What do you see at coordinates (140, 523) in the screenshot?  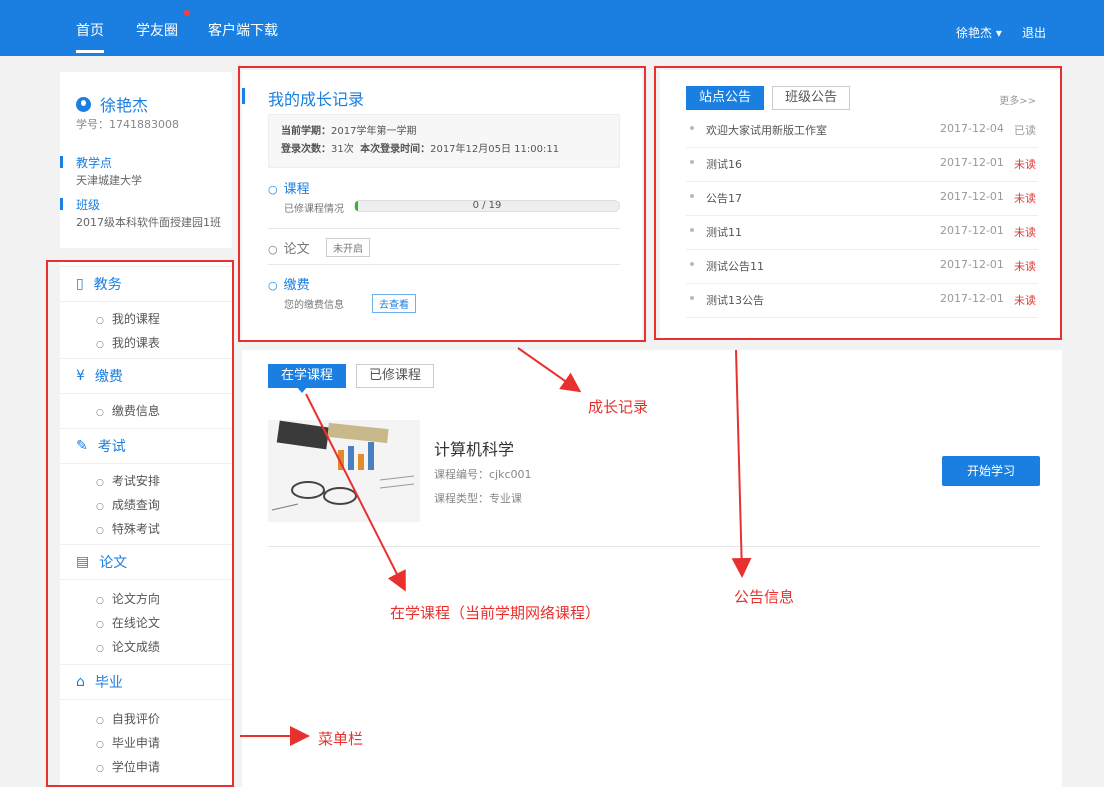 I see `annotation-box-menu` at bounding box center [140, 523].